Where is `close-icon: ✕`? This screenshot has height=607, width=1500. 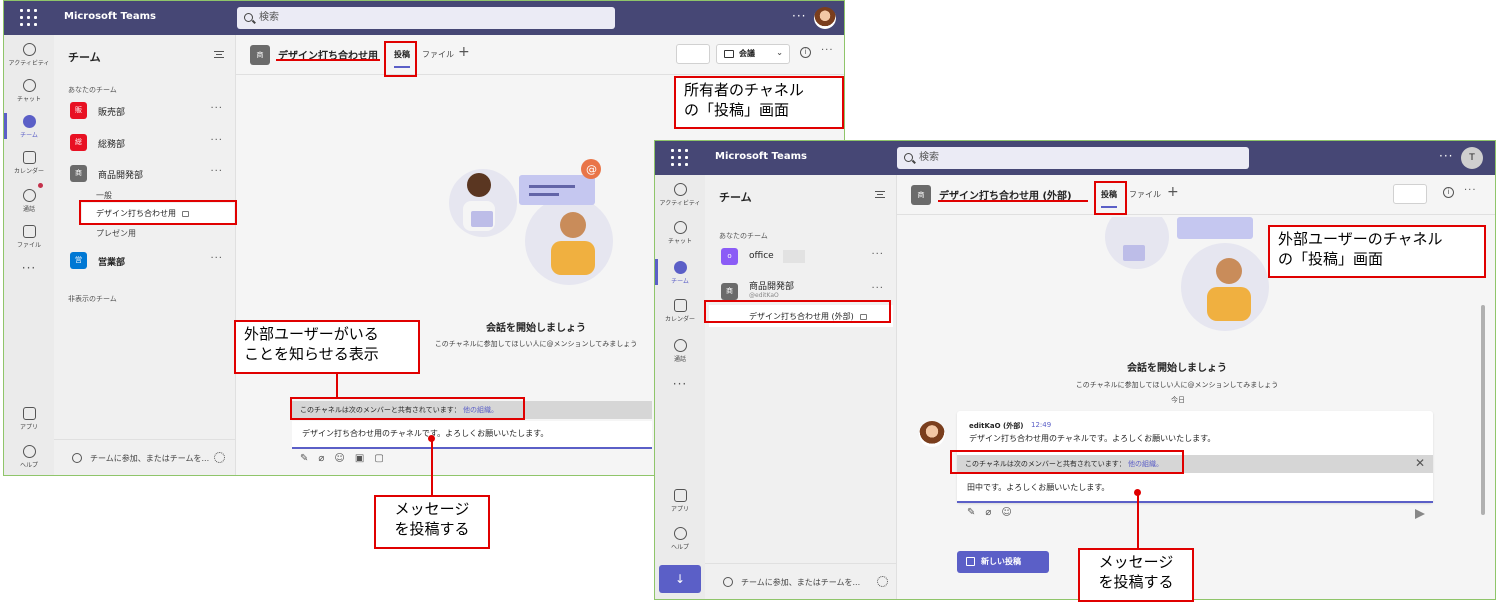 close-icon: ✕ is located at coordinates (1420, 463).